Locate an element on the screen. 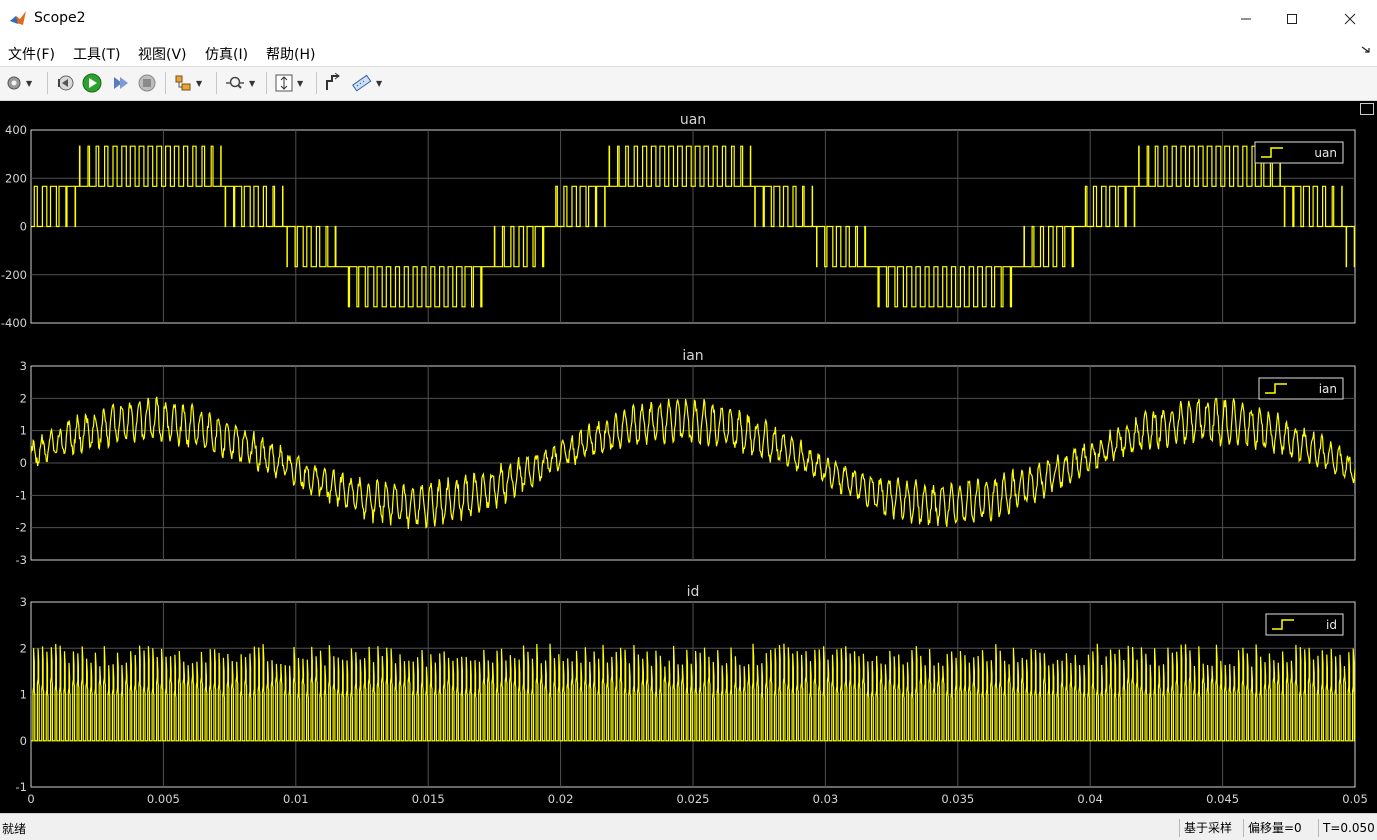  step-forward-icon is located at coordinates (121, 83).